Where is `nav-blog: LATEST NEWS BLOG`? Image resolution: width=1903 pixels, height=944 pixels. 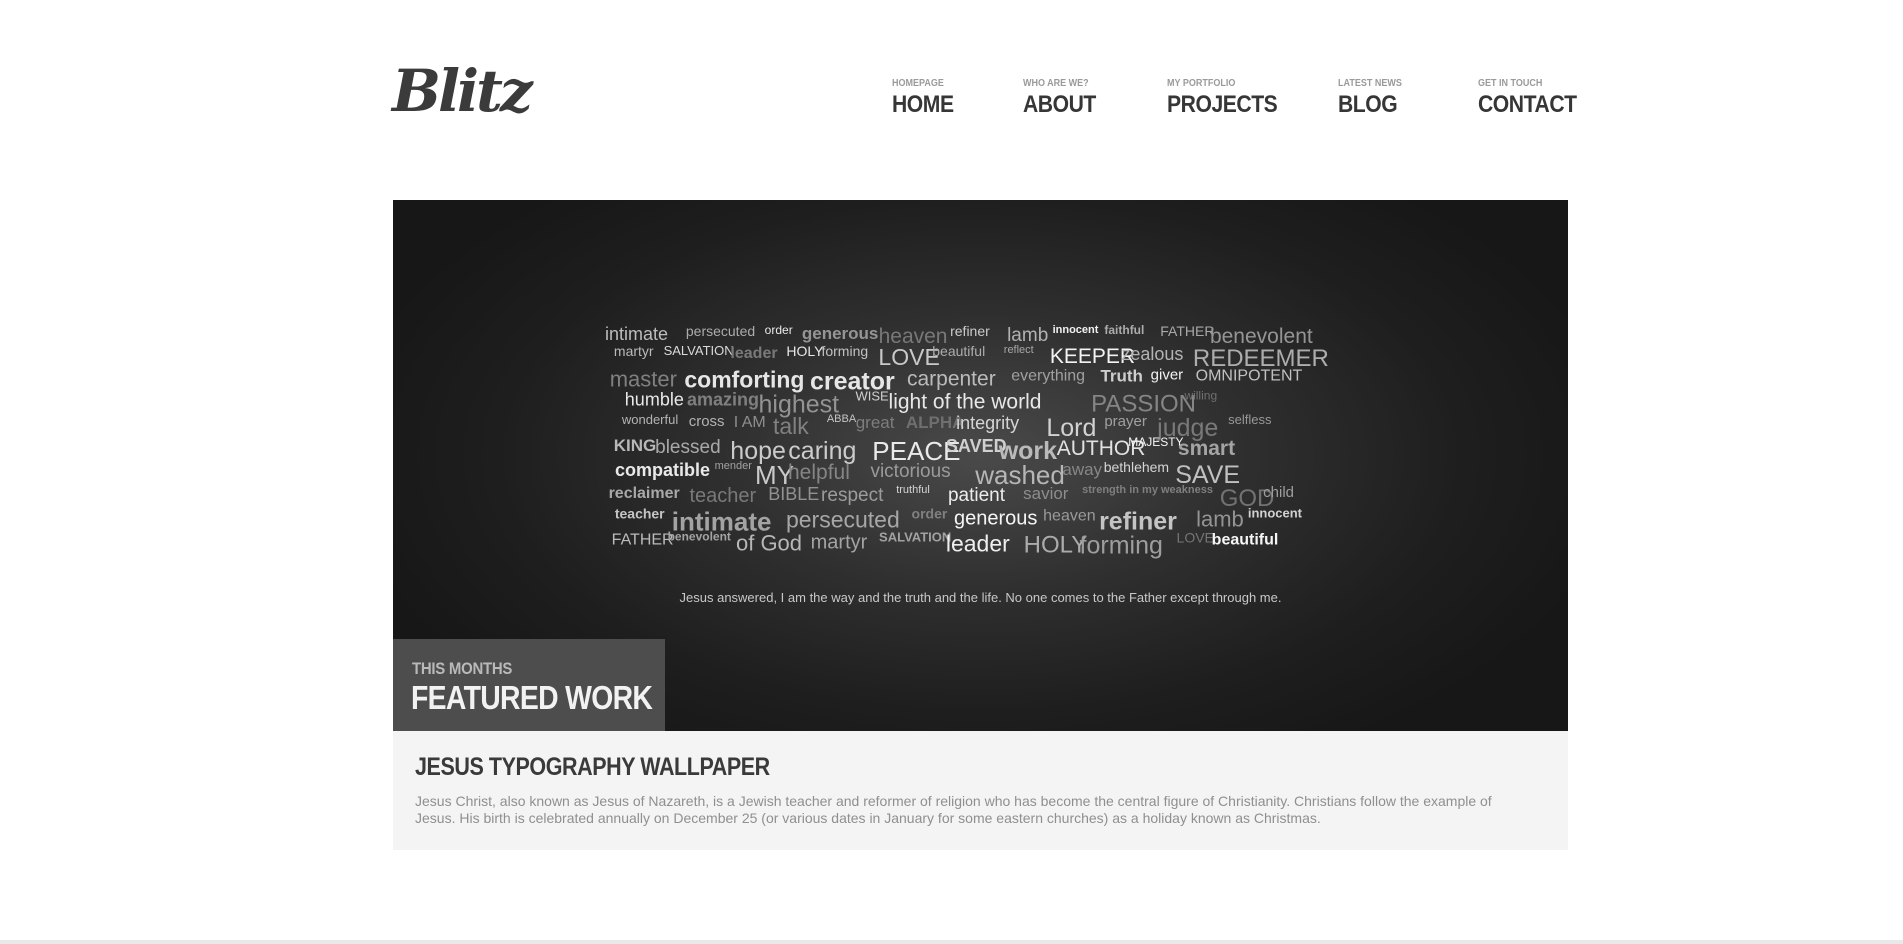 nav-blog: LATEST NEWS BLOG is located at coordinates (1373, 98).